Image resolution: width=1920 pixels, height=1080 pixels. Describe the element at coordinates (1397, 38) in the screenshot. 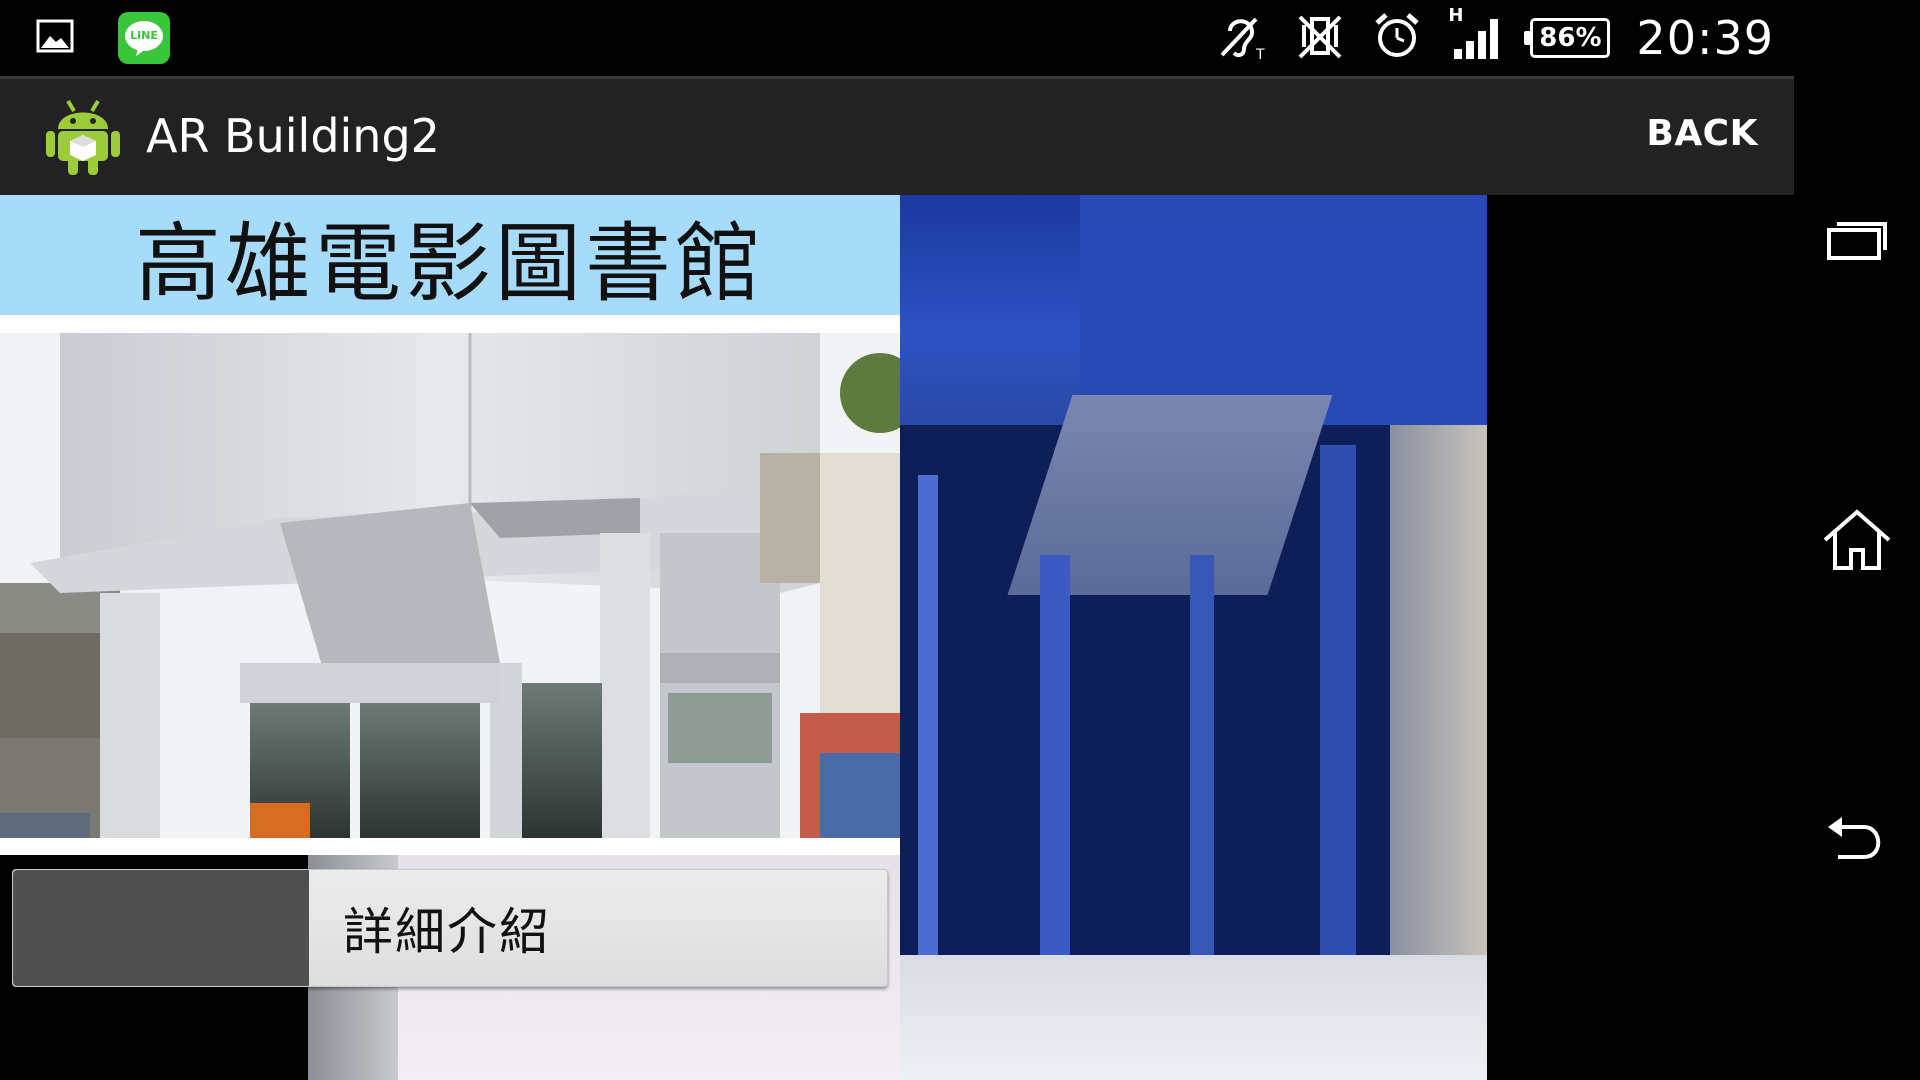

I see `alarm-icon` at that location.